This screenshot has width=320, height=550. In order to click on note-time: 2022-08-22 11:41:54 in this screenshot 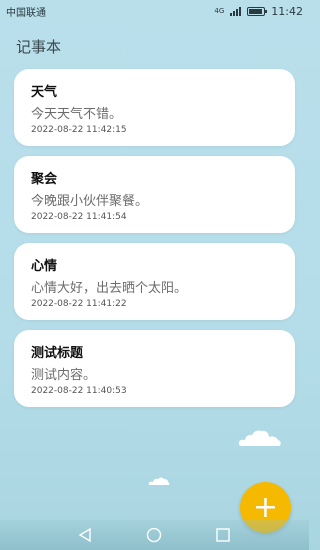, I will do `click(79, 217)`.